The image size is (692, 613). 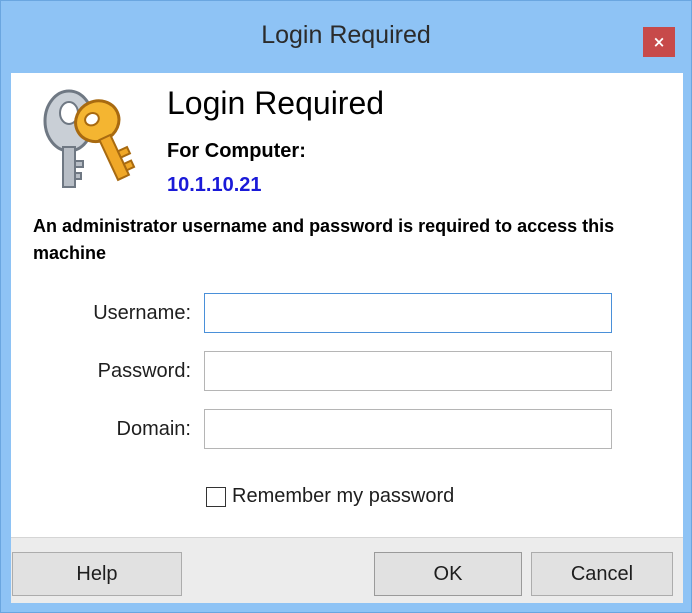 I want to click on computer-address: 10.1.10.21, so click(x=214, y=185).